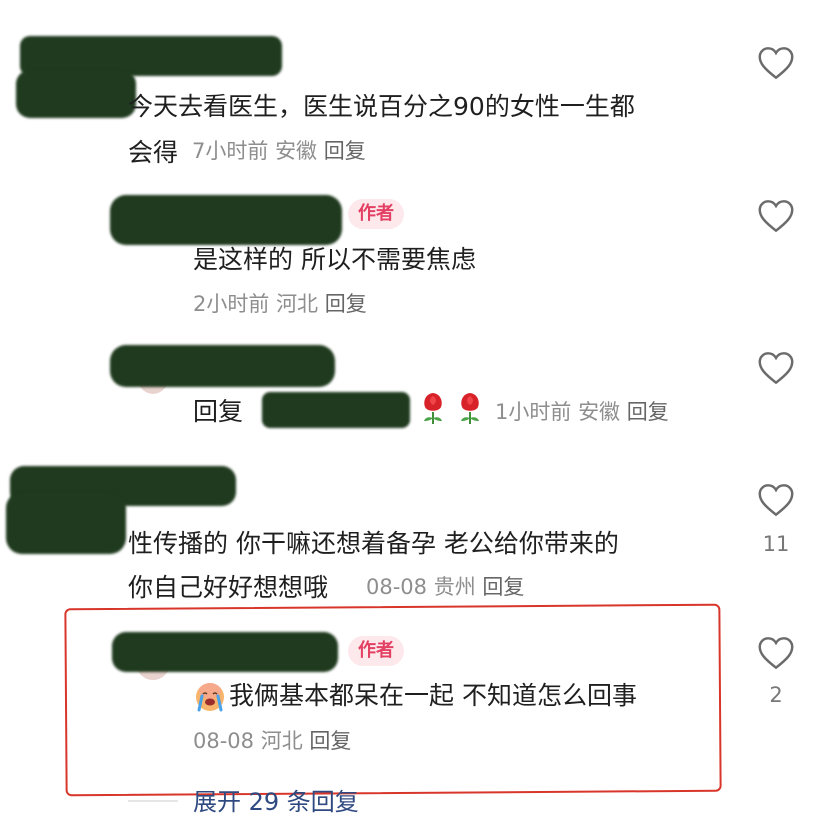 The width and height of the screenshot is (828, 839). What do you see at coordinates (153, 801) in the screenshot?
I see `expand-divider` at bounding box center [153, 801].